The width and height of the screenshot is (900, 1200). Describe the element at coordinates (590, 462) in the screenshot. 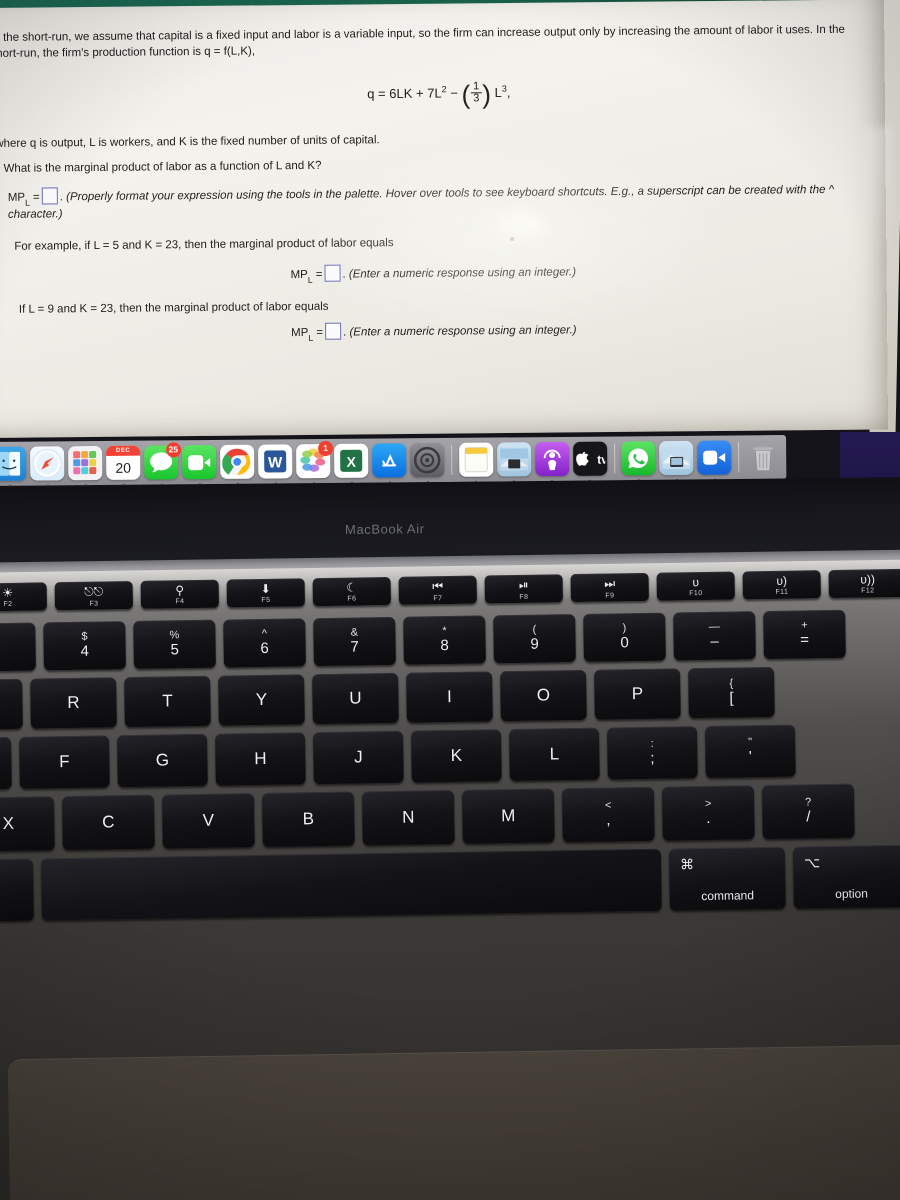

I see `apple-tv-icon: tv` at that location.